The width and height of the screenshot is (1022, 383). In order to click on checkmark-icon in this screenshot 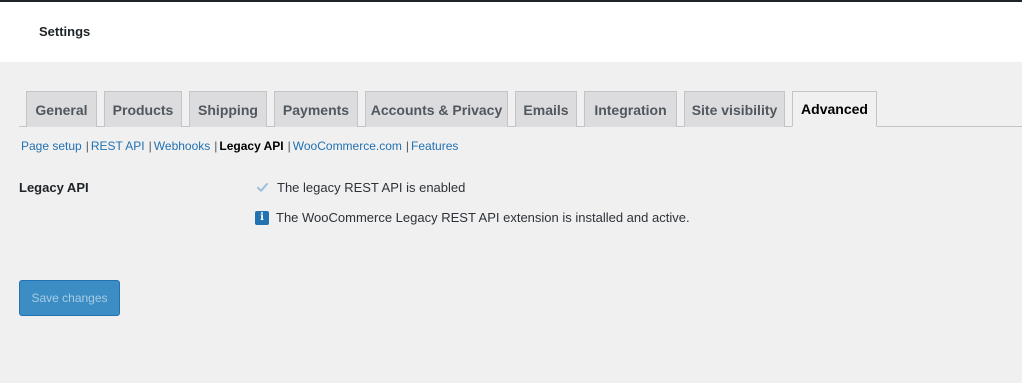, I will do `click(262, 187)`.